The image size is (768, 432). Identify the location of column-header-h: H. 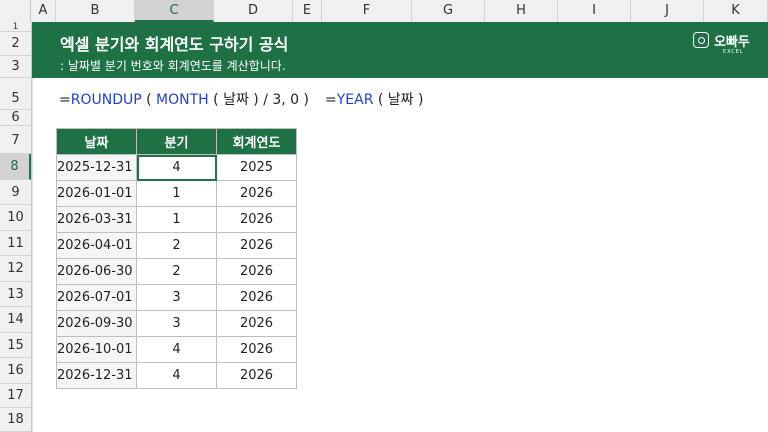
(521, 11).